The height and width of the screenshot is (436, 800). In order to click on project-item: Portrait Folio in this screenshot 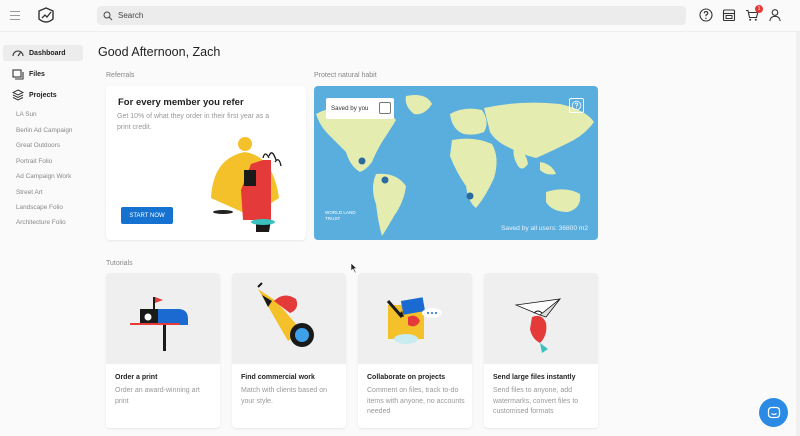, I will do `click(34, 161)`.